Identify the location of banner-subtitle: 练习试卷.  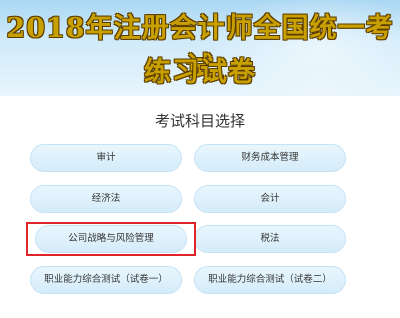
(200, 69).